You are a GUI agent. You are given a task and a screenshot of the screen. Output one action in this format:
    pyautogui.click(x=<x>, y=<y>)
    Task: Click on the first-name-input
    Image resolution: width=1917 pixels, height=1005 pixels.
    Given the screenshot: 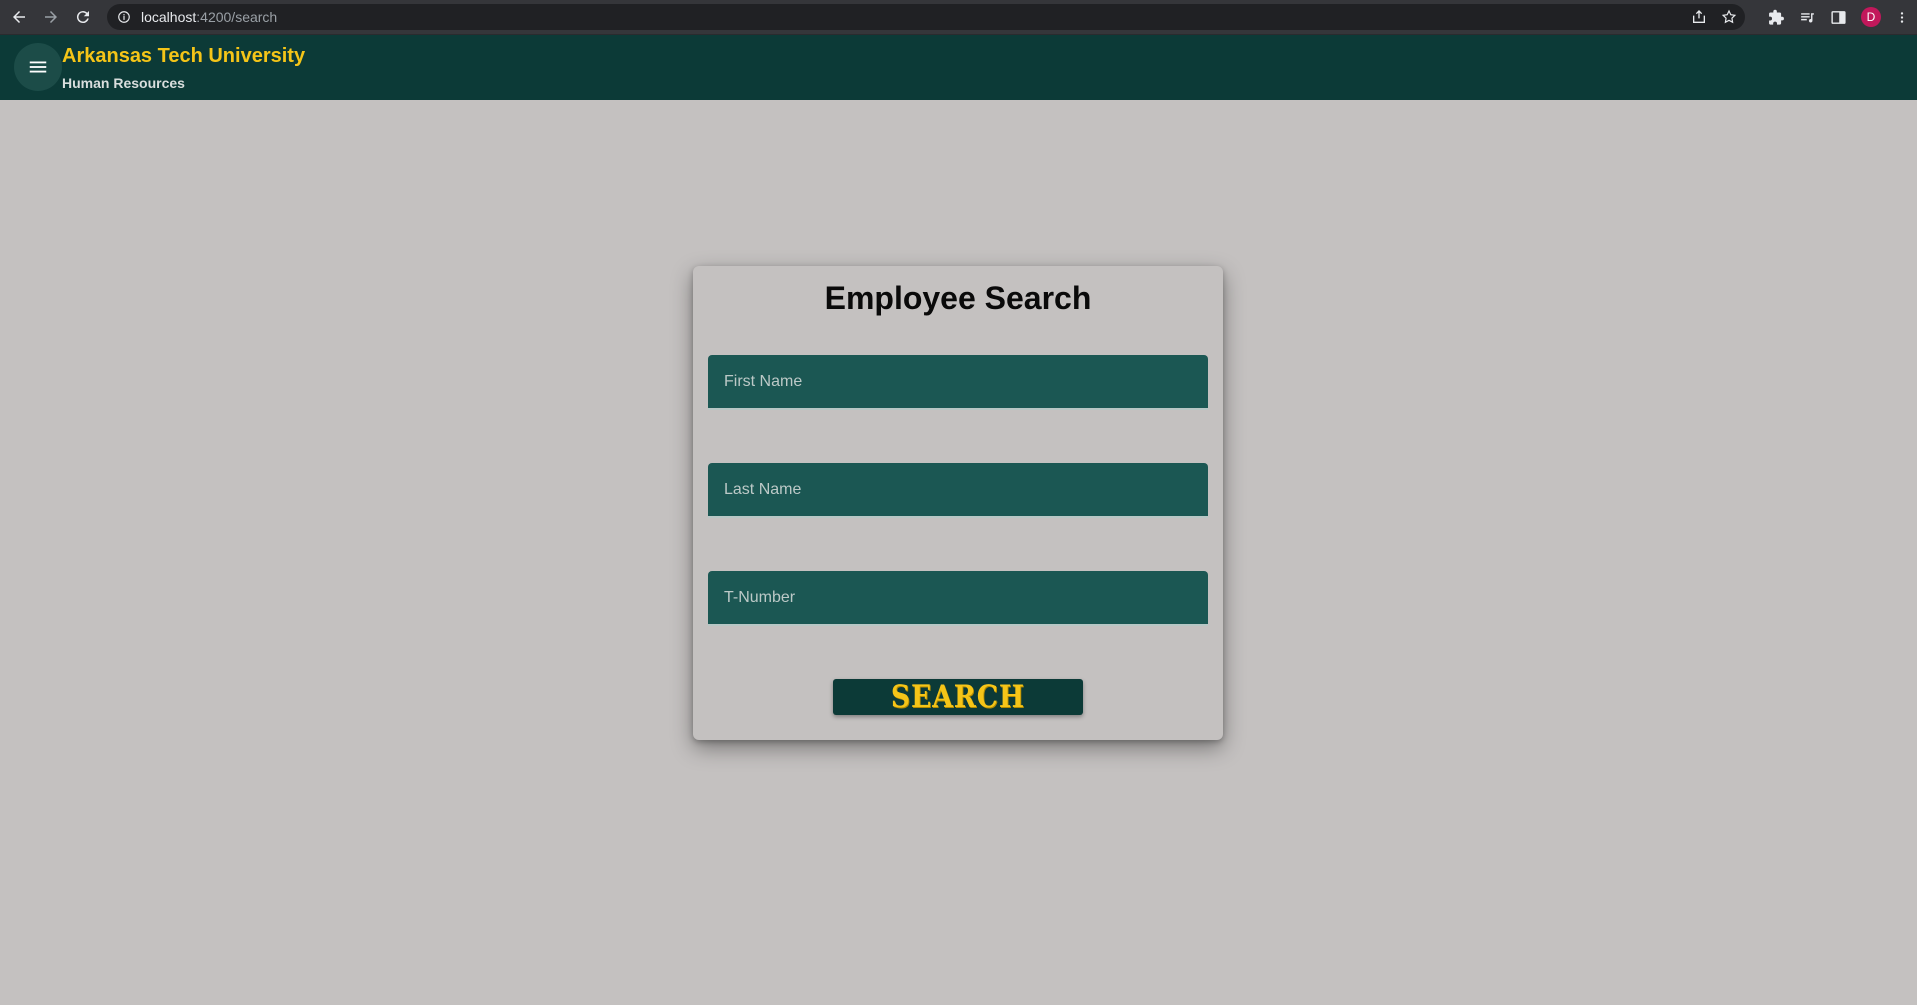 What is the action you would take?
    pyautogui.click(x=958, y=382)
    